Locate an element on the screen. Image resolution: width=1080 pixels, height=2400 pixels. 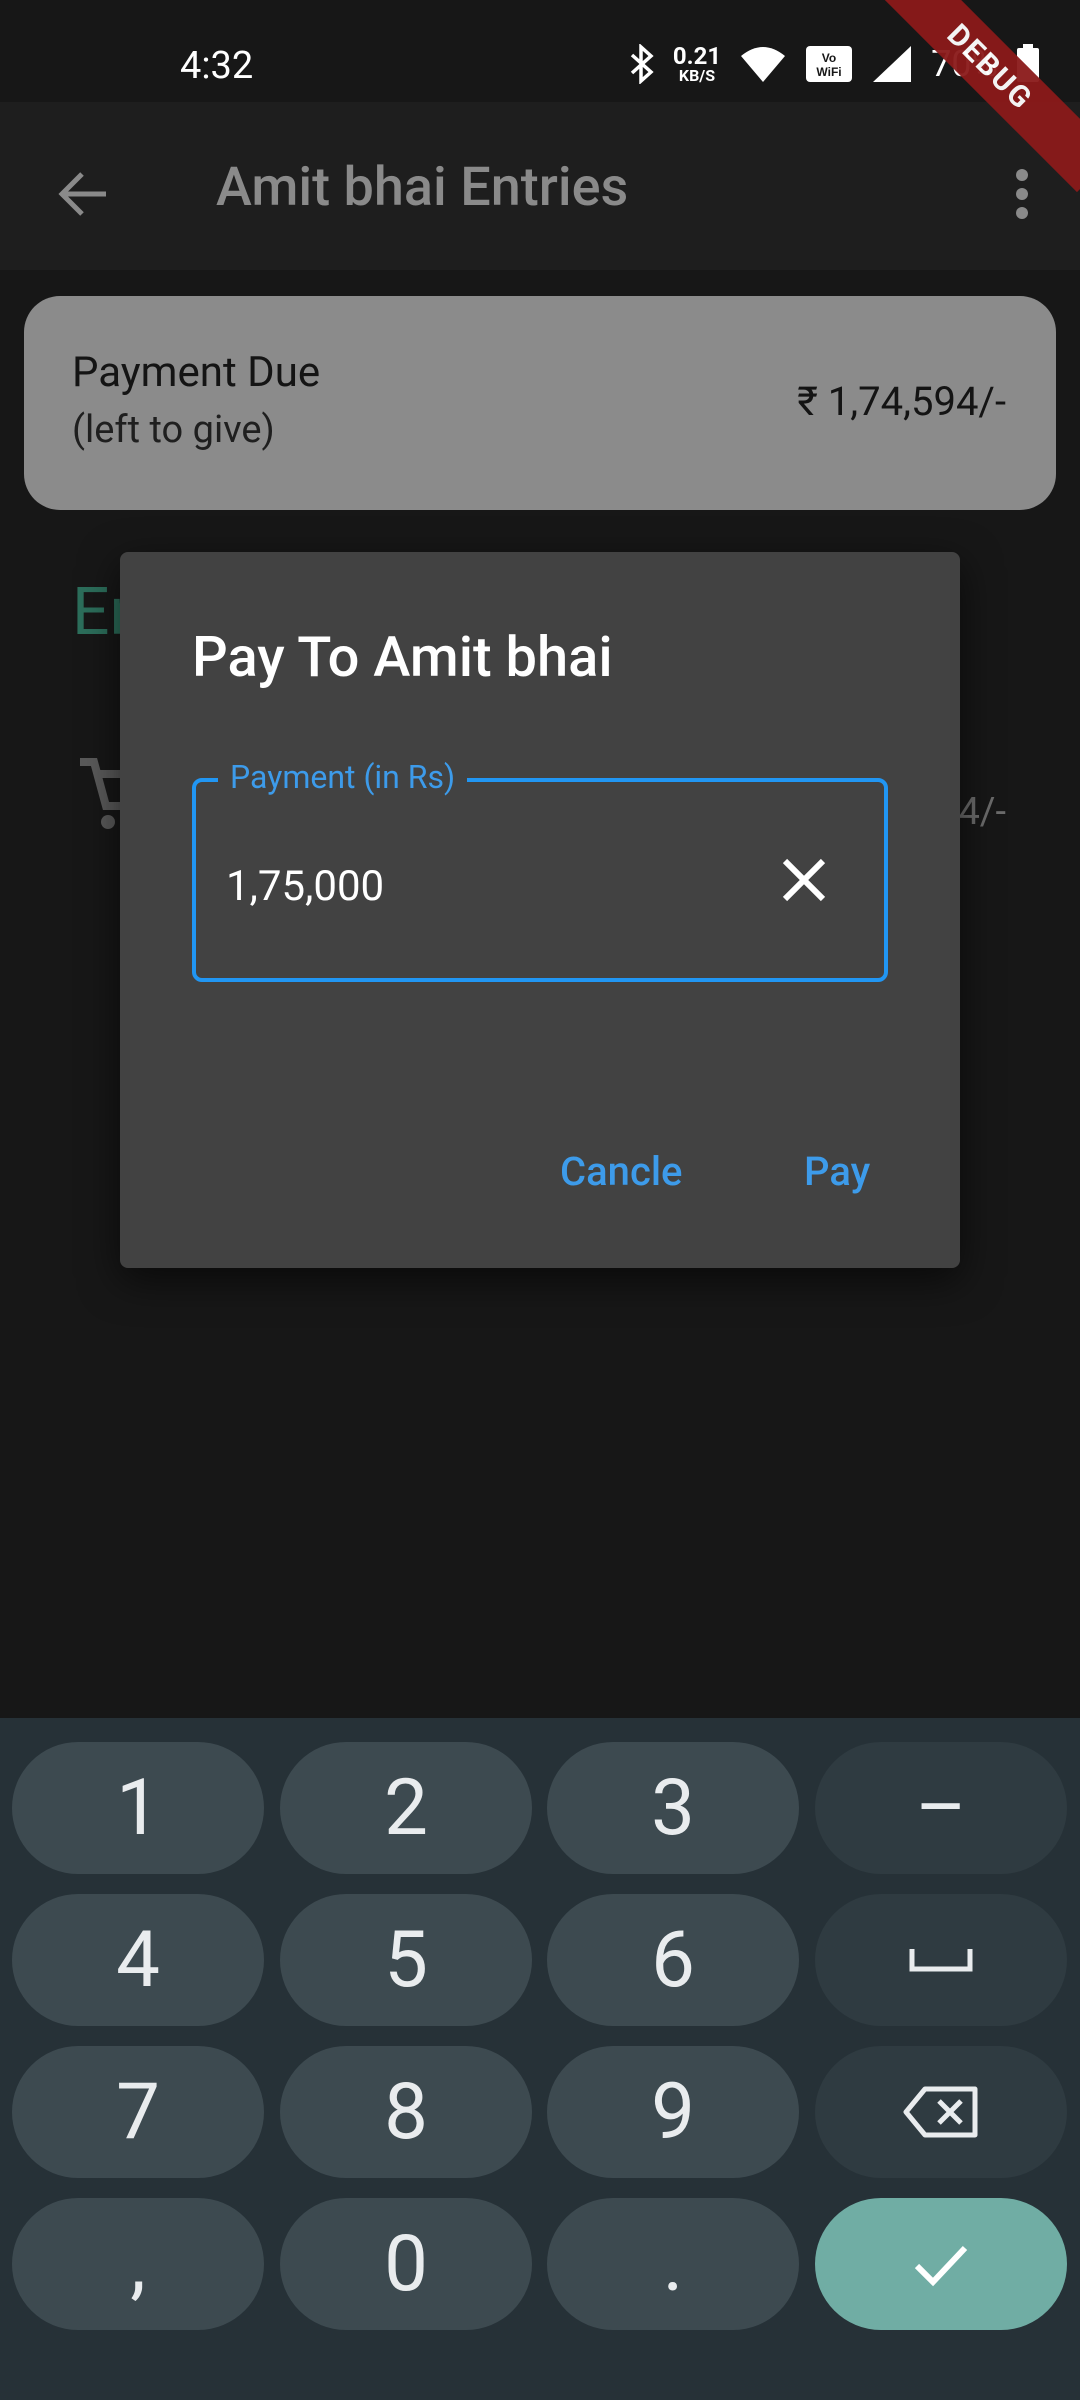
key-backspace is located at coordinates (941, 2112).